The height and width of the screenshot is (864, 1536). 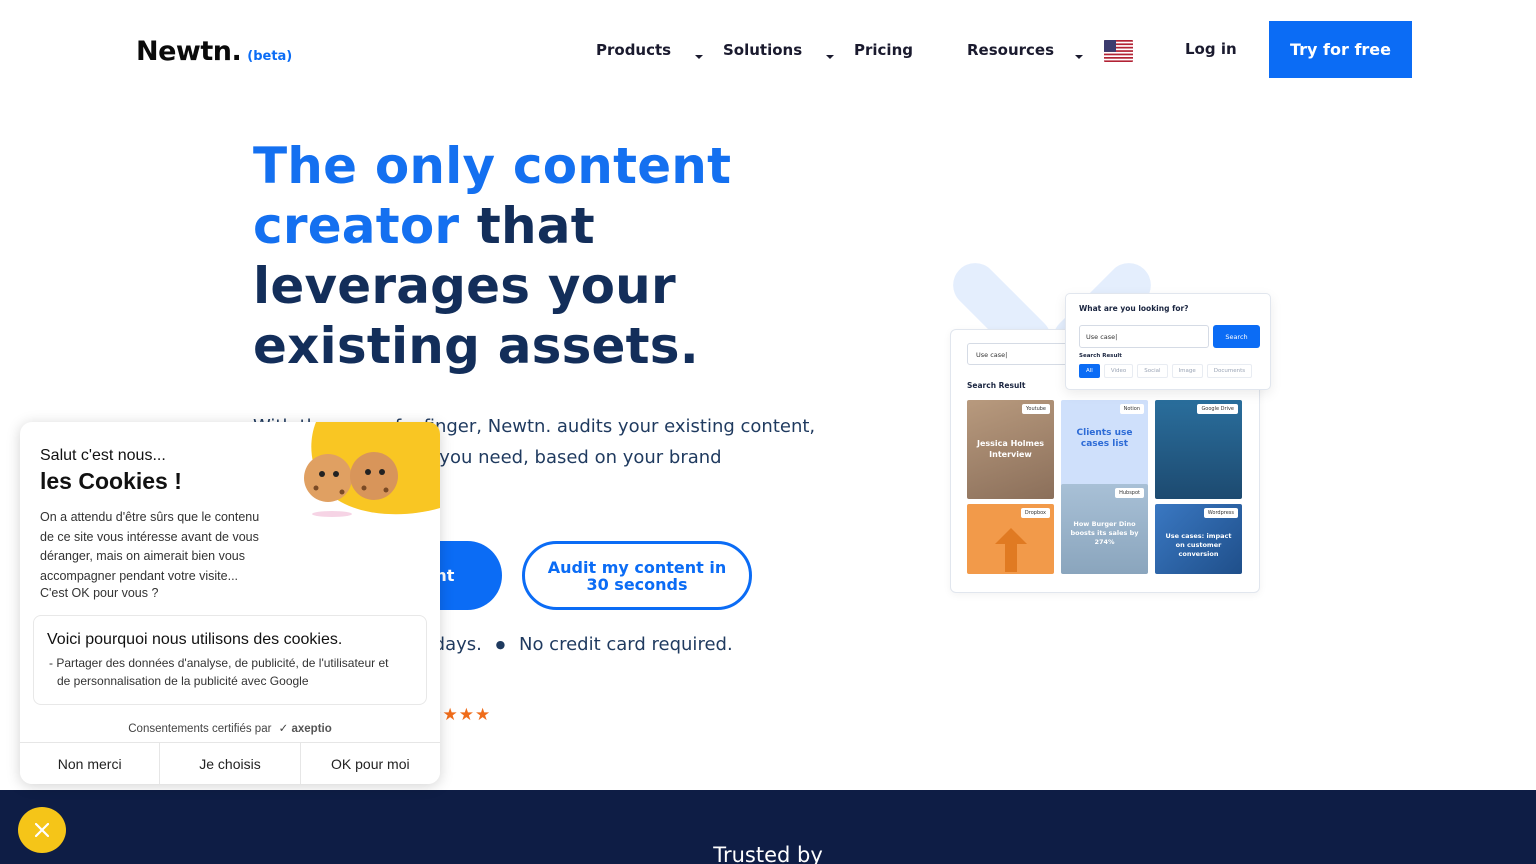 I want to click on filter-tab-video: Video, so click(x=1118, y=371).